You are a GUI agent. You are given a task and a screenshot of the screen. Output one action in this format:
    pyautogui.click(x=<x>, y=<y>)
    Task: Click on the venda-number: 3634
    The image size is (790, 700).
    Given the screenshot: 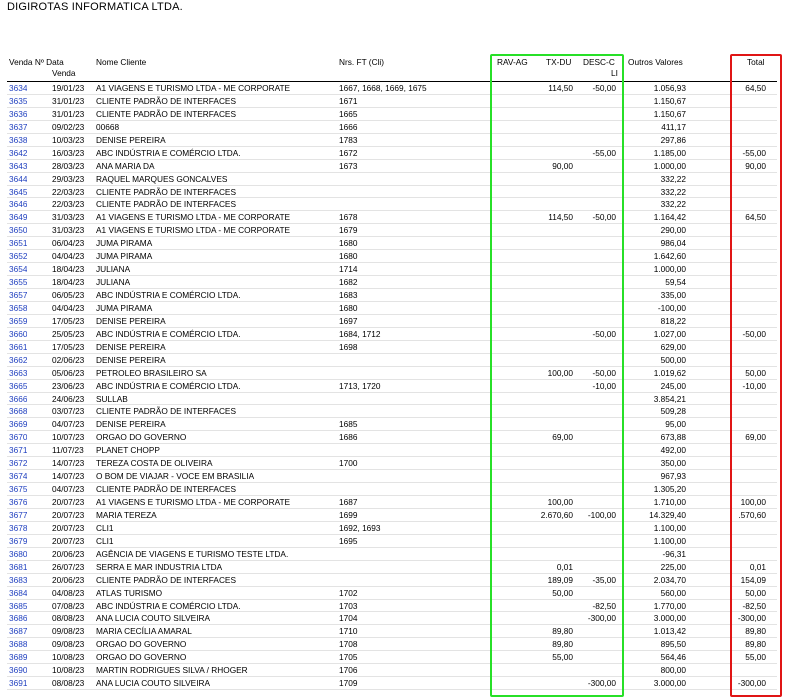 What is the action you would take?
    pyautogui.click(x=18, y=88)
    